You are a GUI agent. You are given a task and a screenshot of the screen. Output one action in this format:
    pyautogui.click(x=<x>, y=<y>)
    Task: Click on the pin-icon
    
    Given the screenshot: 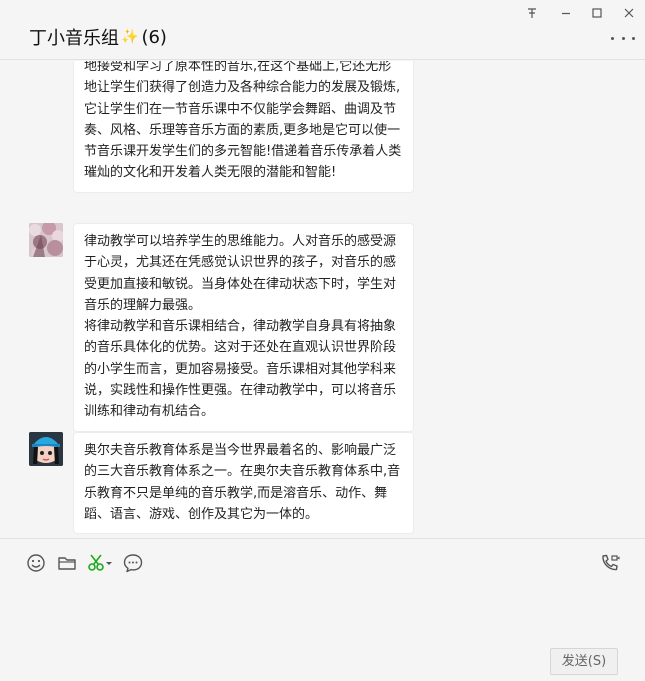 What is the action you would take?
    pyautogui.click(x=532, y=13)
    